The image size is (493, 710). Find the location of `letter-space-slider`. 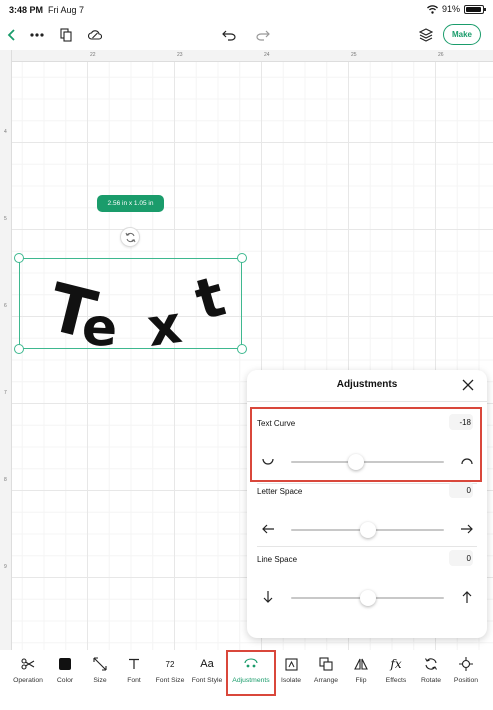

letter-space-slider is located at coordinates (367, 530).